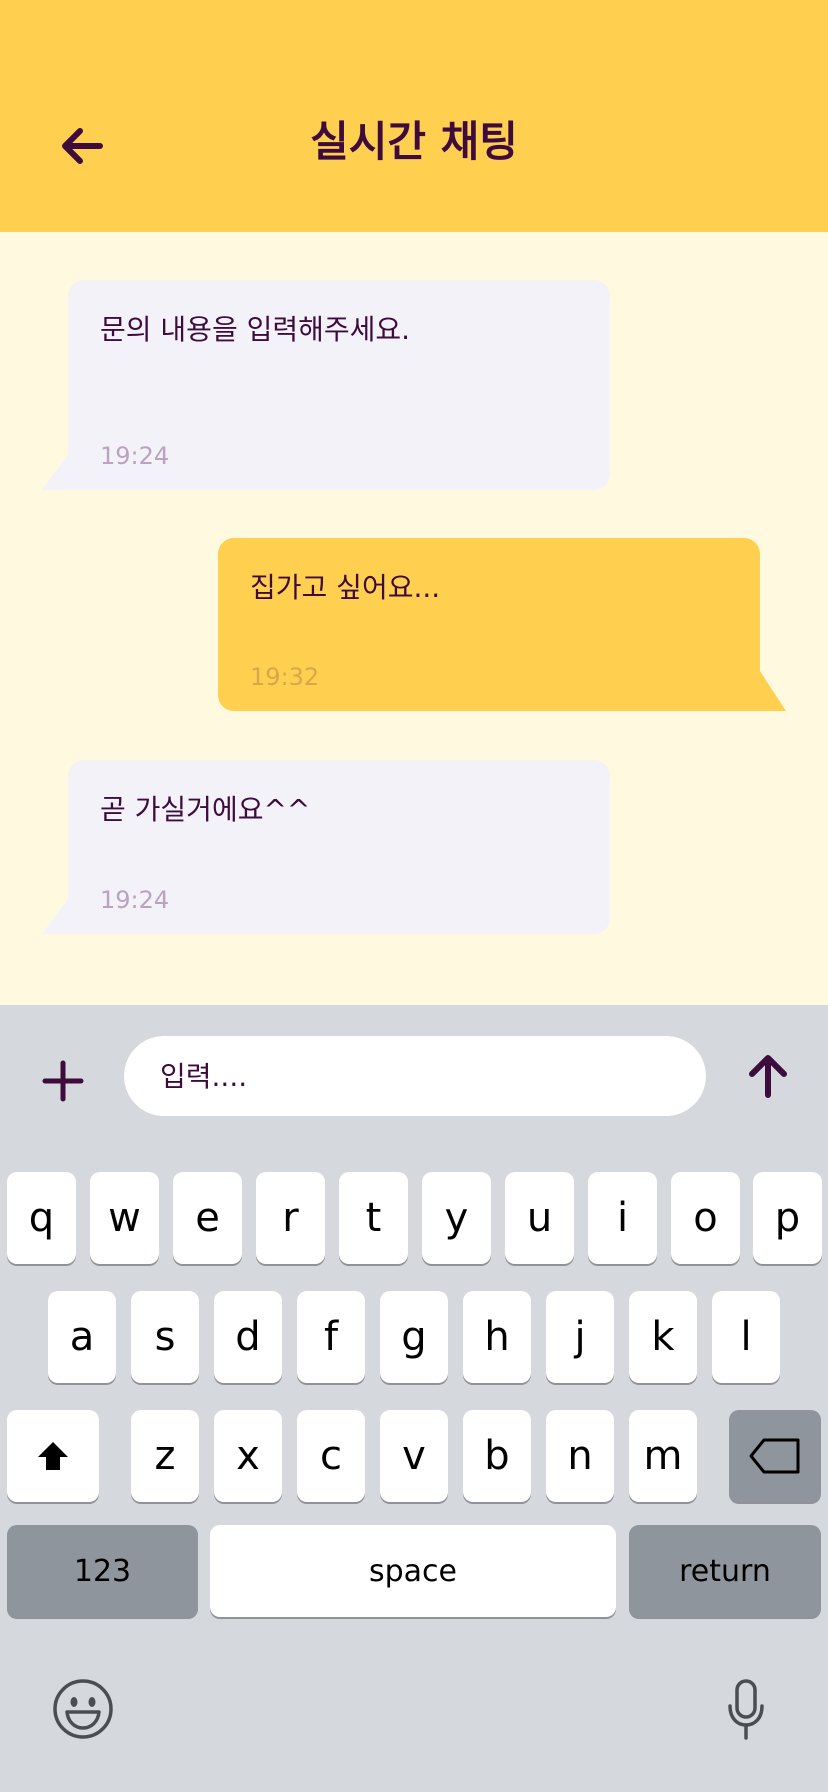 Image resolution: width=828 pixels, height=1792 pixels. What do you see at coordinates (622, 1218) in the screenshot?
I see `key-i: i` at bounding box center [622, 1218].